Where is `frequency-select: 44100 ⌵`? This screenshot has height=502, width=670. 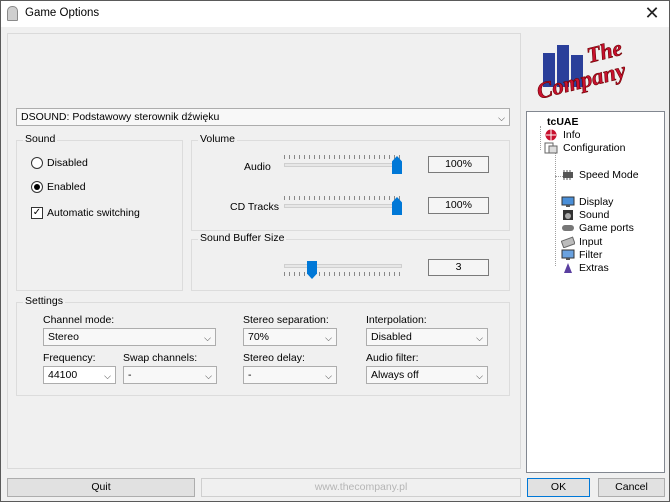 frequency-select: 44100 ⌵ is located at coordinates (79, 375).